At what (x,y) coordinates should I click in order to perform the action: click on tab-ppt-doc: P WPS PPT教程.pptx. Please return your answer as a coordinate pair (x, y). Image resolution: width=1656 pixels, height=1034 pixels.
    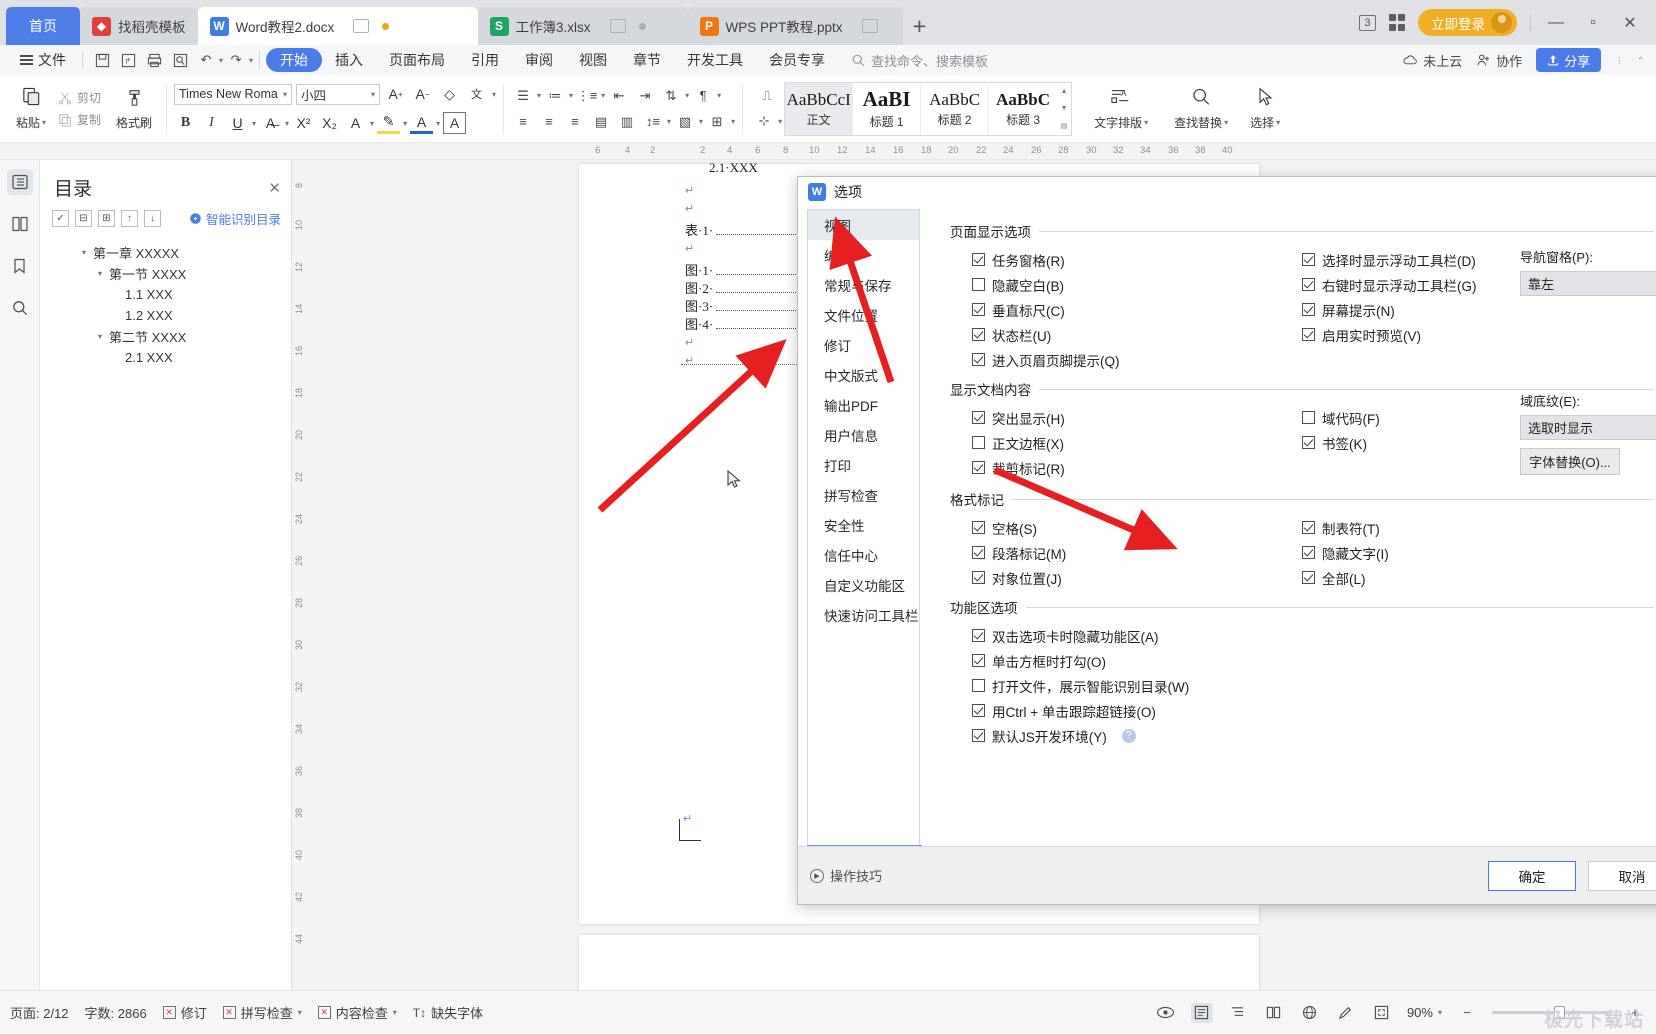
    Looking at the image, I should click on (795, 26).